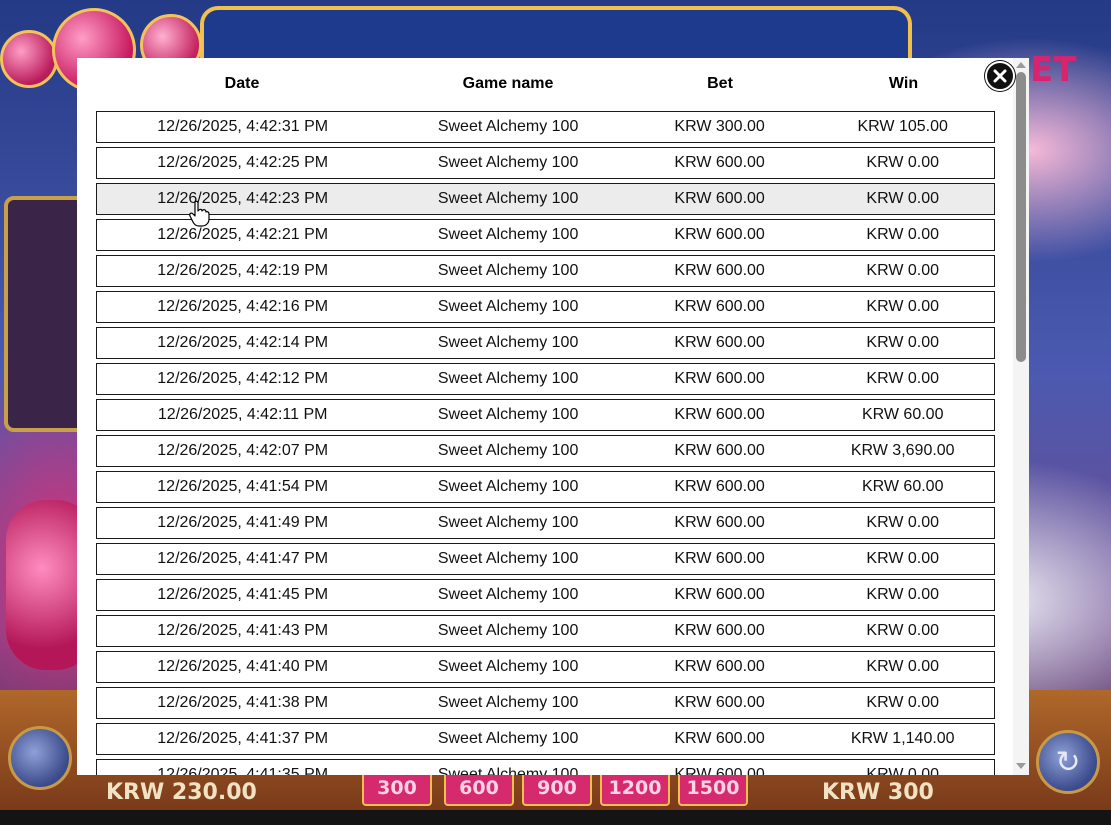 Image resolution: width=1111 pixels, height=825 pixels. What do you see at coordinates (902, 126) in the screenshot?
I see `row-win: KRW 105.00` at bounding box center [902, 126].